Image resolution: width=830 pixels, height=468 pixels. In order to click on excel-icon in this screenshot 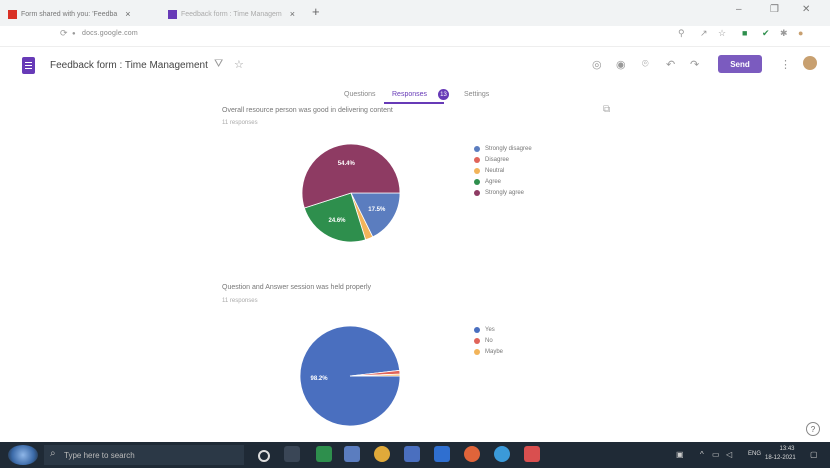, I will do `click(324, 454)`.